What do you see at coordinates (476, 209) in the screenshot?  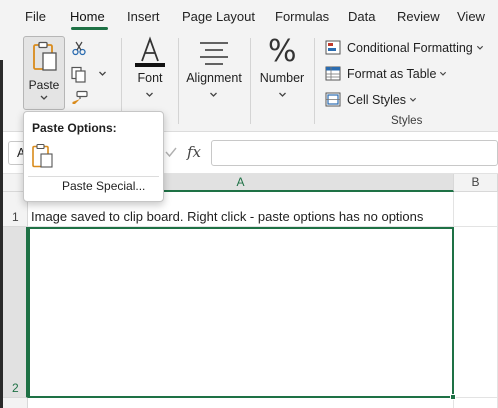 I see `cell-b1` at bounding box center [476, 209].